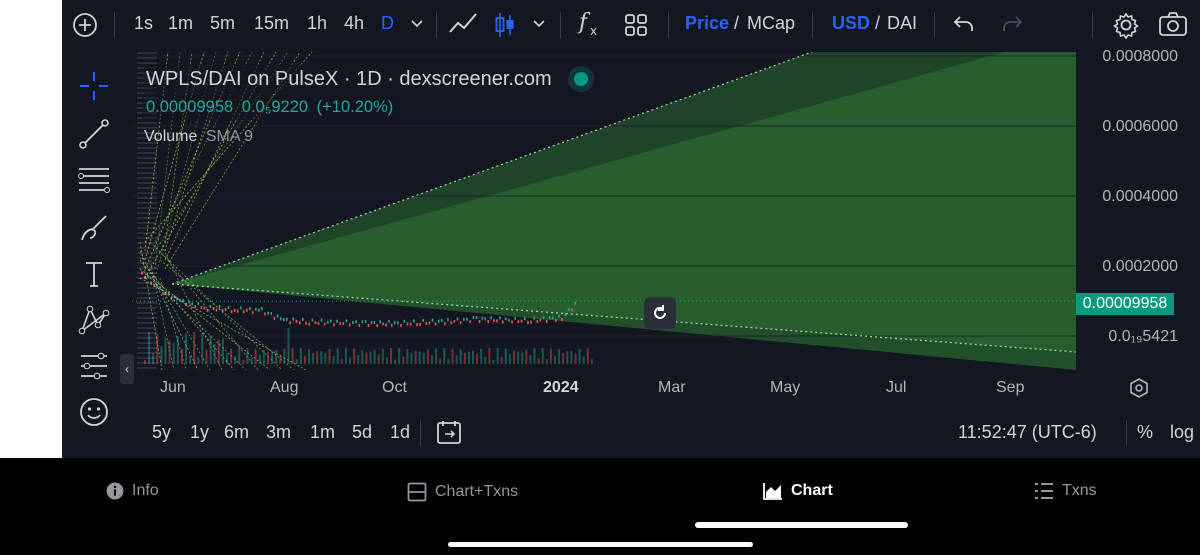 The width and height of the screenshot is (1200, 555). I want to click on range-1m: 1m, so click(322, 432).